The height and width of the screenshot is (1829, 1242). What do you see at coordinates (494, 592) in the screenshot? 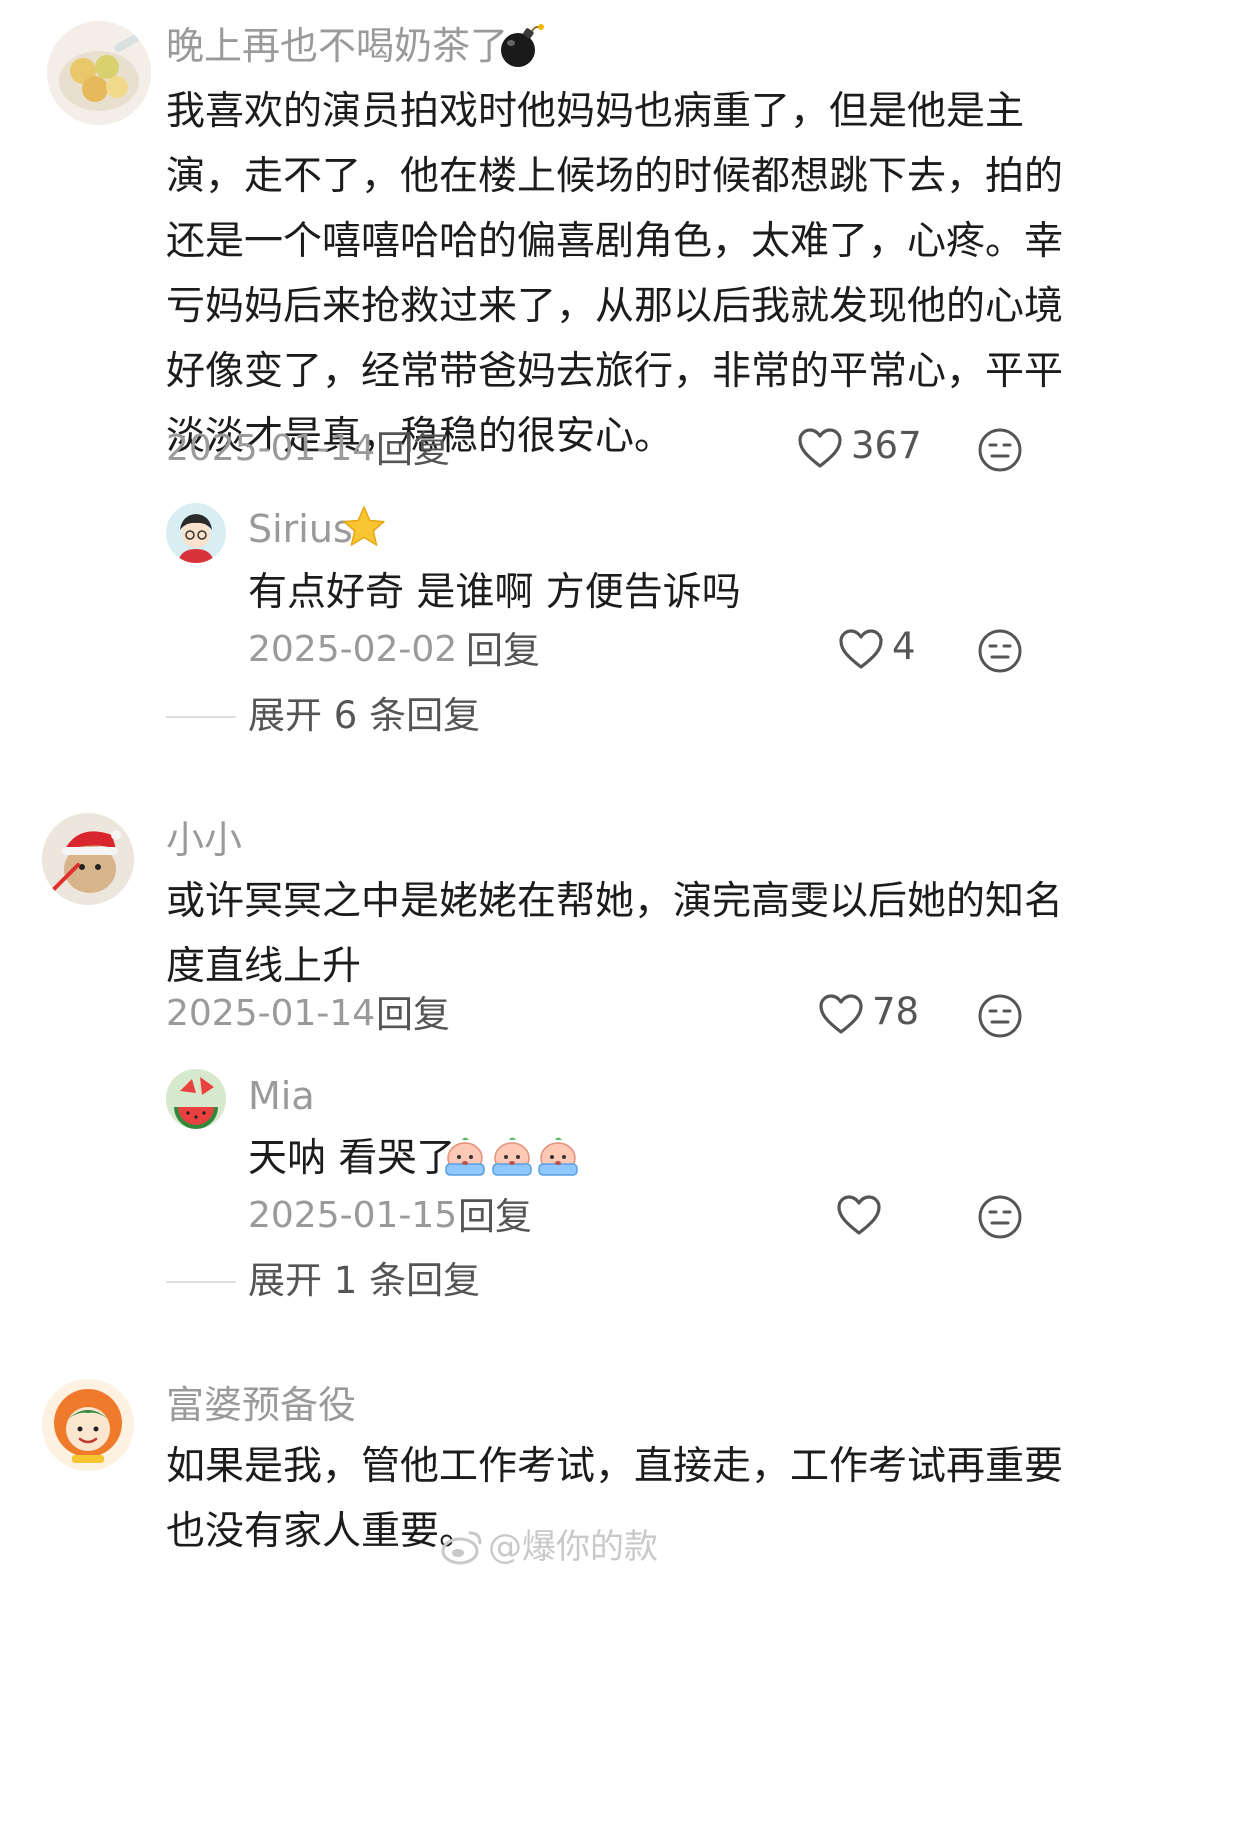
I see `reply-text: 有点好奇 是谁啊 方便告诉吗` at bounding box center [494, 592].